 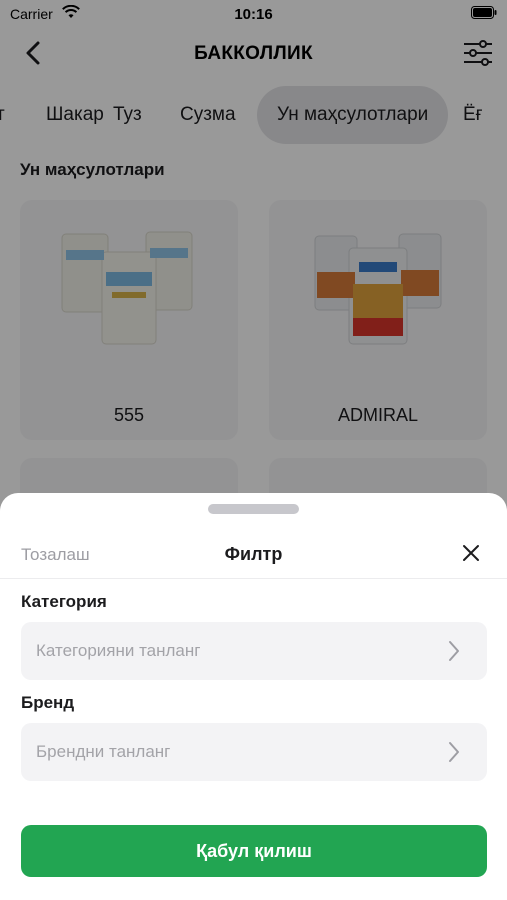 What do you see at coordinates (64, 601) in the screenshot?
I see `category-label: Категория` at bounding box center [64, 601].